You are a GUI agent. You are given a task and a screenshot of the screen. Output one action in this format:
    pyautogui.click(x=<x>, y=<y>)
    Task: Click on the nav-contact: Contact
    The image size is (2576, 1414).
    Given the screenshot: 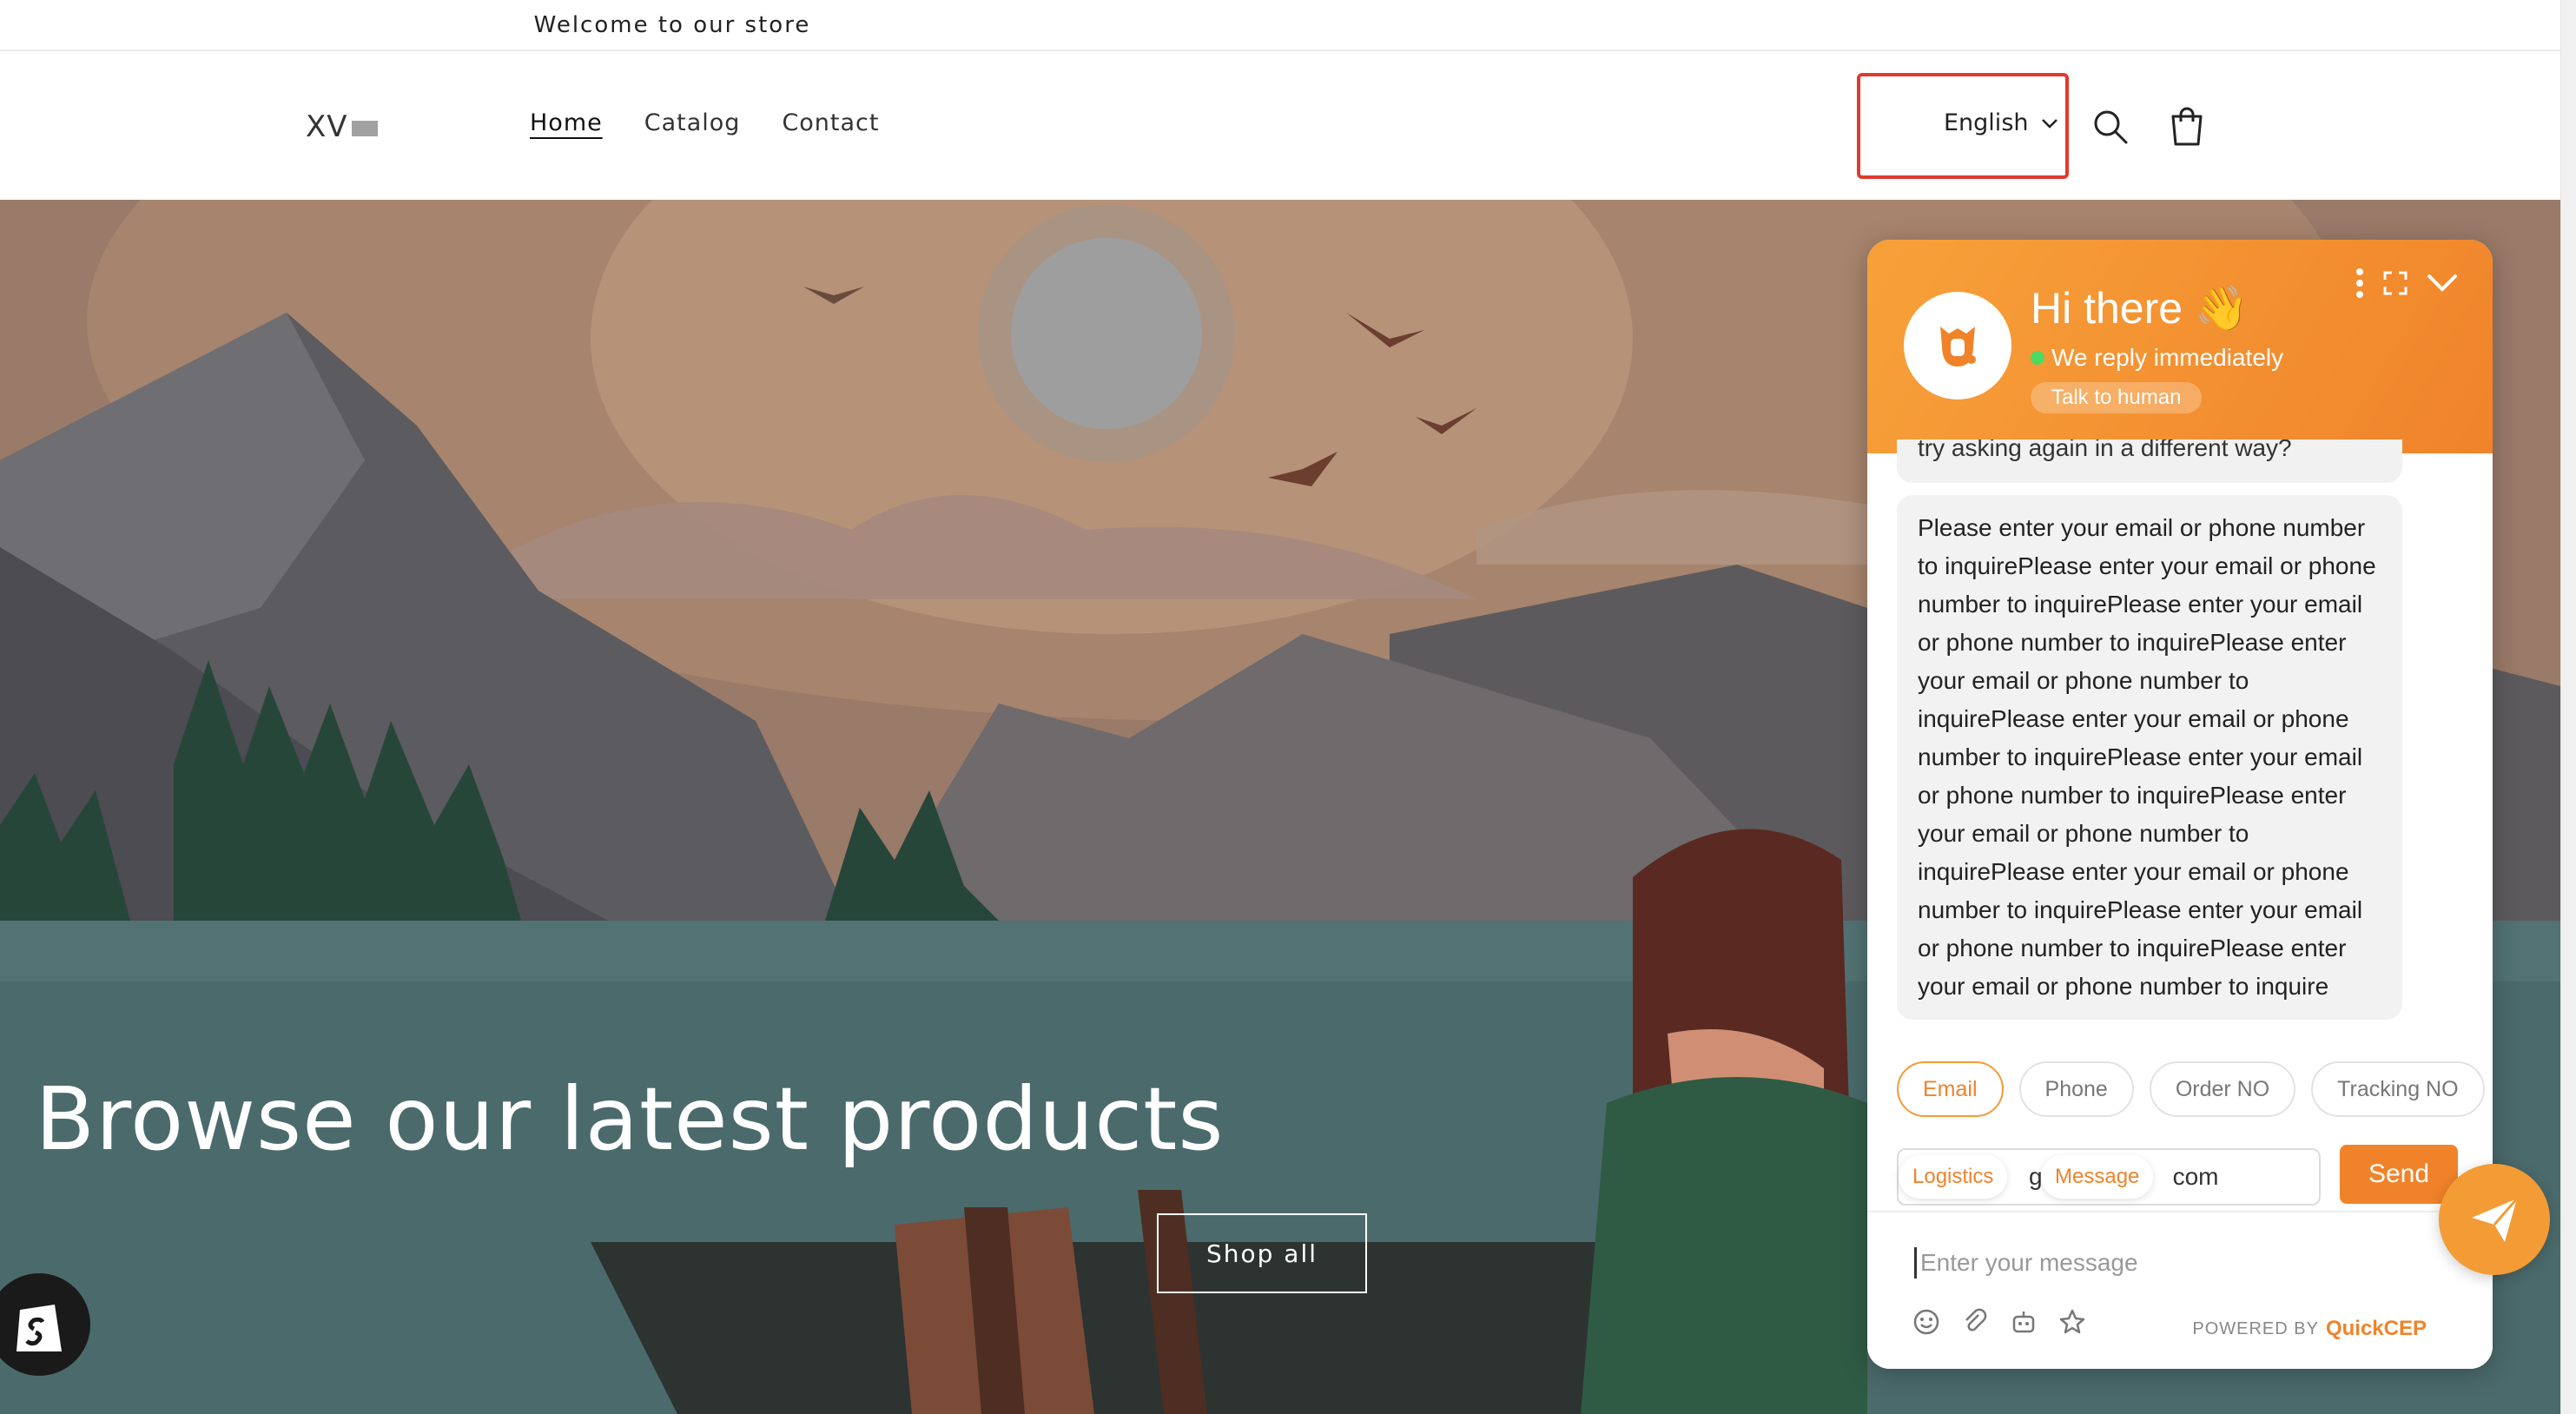 What is the action you would take?
    pyautogui.click(x=830, y=123)
    